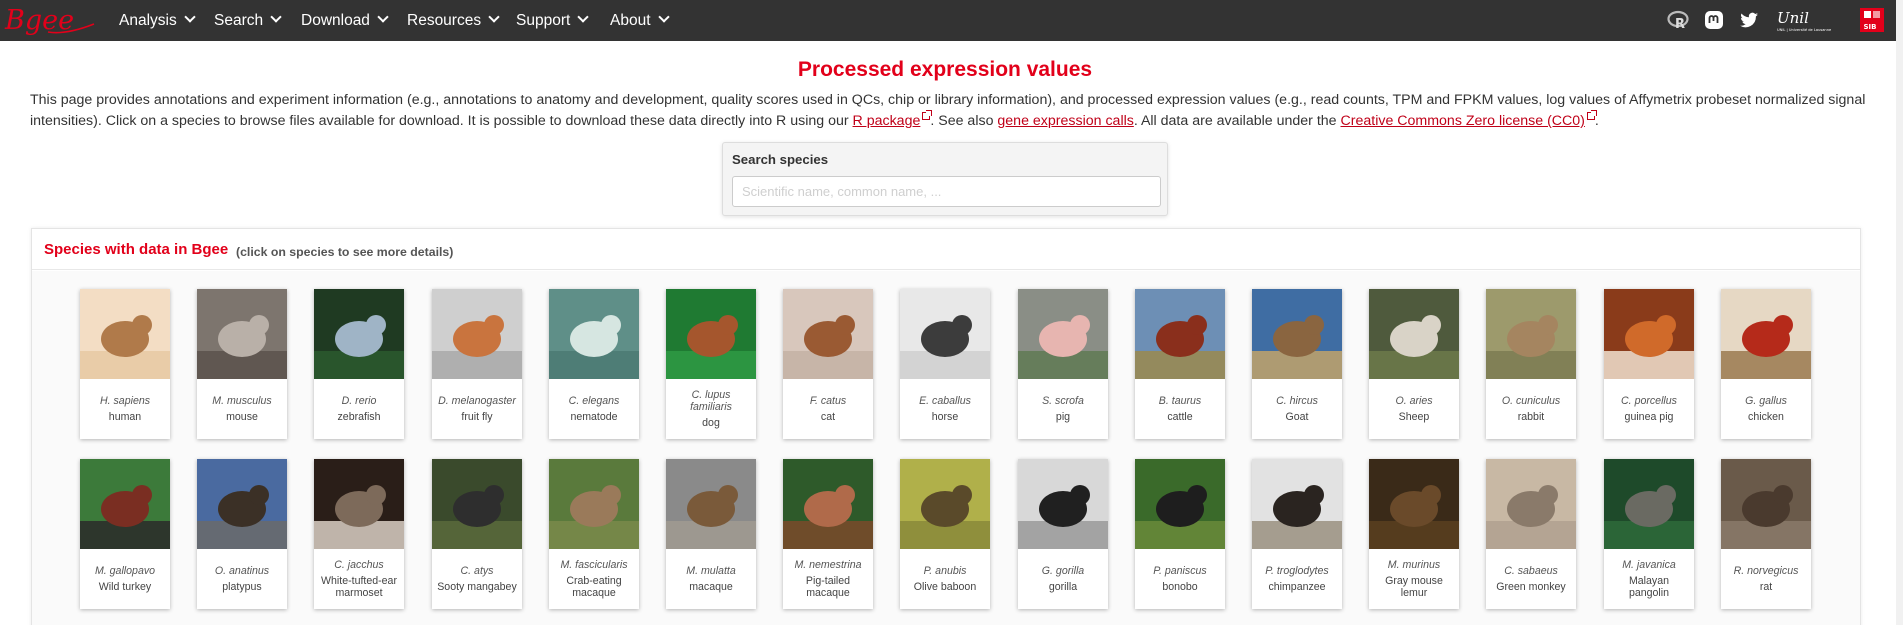 The width and height of the screenshot is (1903, 625). Describe the element at coordinates (242, 571) in the screenshot. I see `species-scientific-name: O. anatinus` at that location.